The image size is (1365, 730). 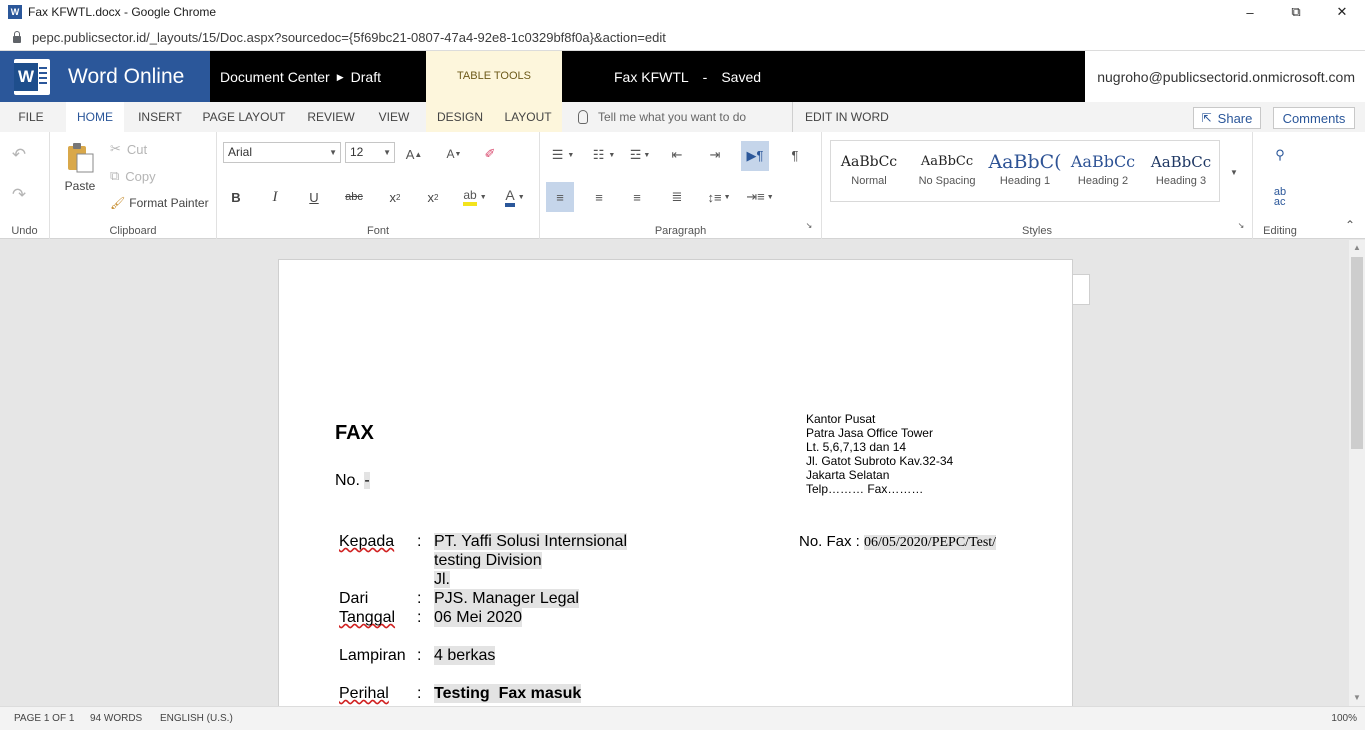 What do you see at coordinates (370, 152) in the screenshot?
I see `font-size-select: 12 ▼` at bounding box center [370, 152].